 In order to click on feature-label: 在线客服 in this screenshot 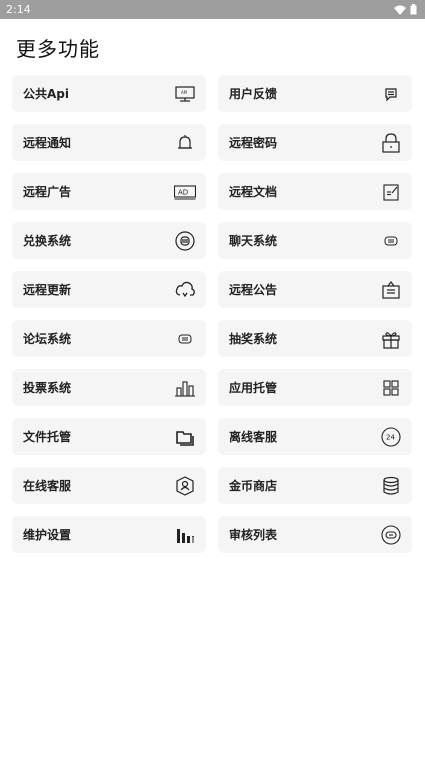, I will do `click(47, 486)`.